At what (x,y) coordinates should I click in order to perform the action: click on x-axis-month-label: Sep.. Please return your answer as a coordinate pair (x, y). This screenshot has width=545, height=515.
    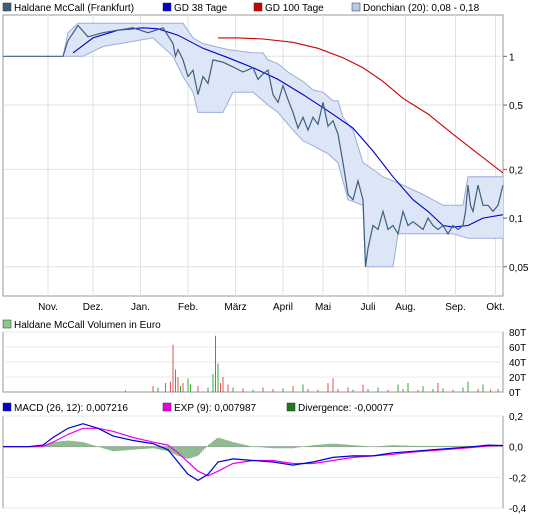
    Looking at the image, I should click on (455, 307).